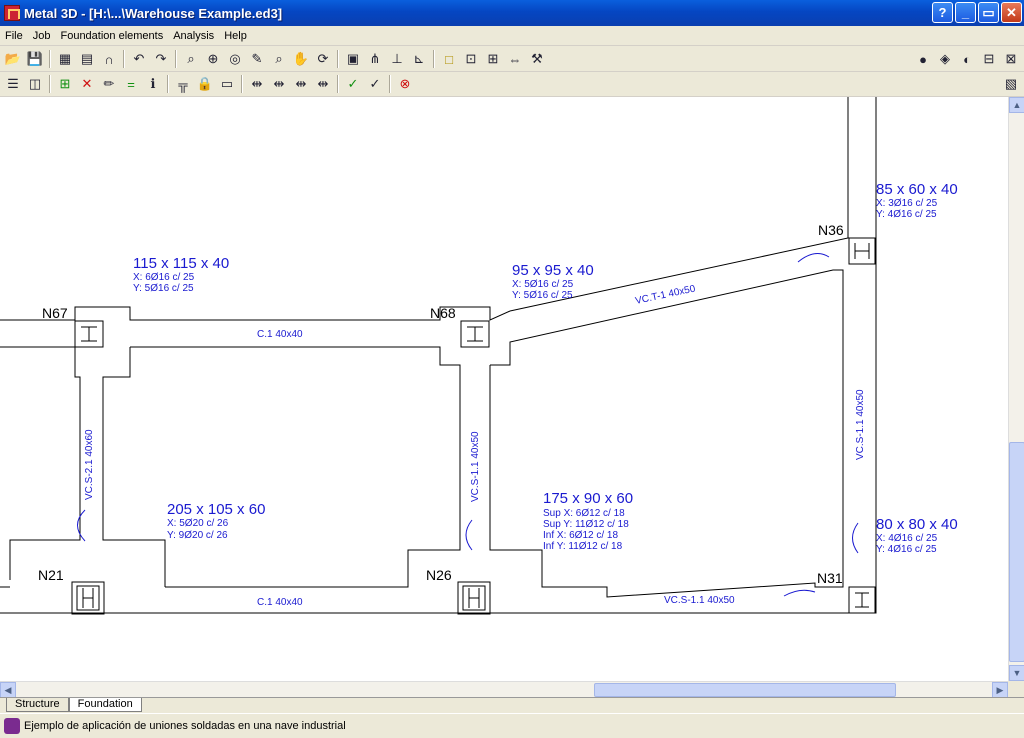 Image resolution: width=1024 pixels, height=738 pixels. I want to click on tab-foundation: Foundation, so click(105, 705).